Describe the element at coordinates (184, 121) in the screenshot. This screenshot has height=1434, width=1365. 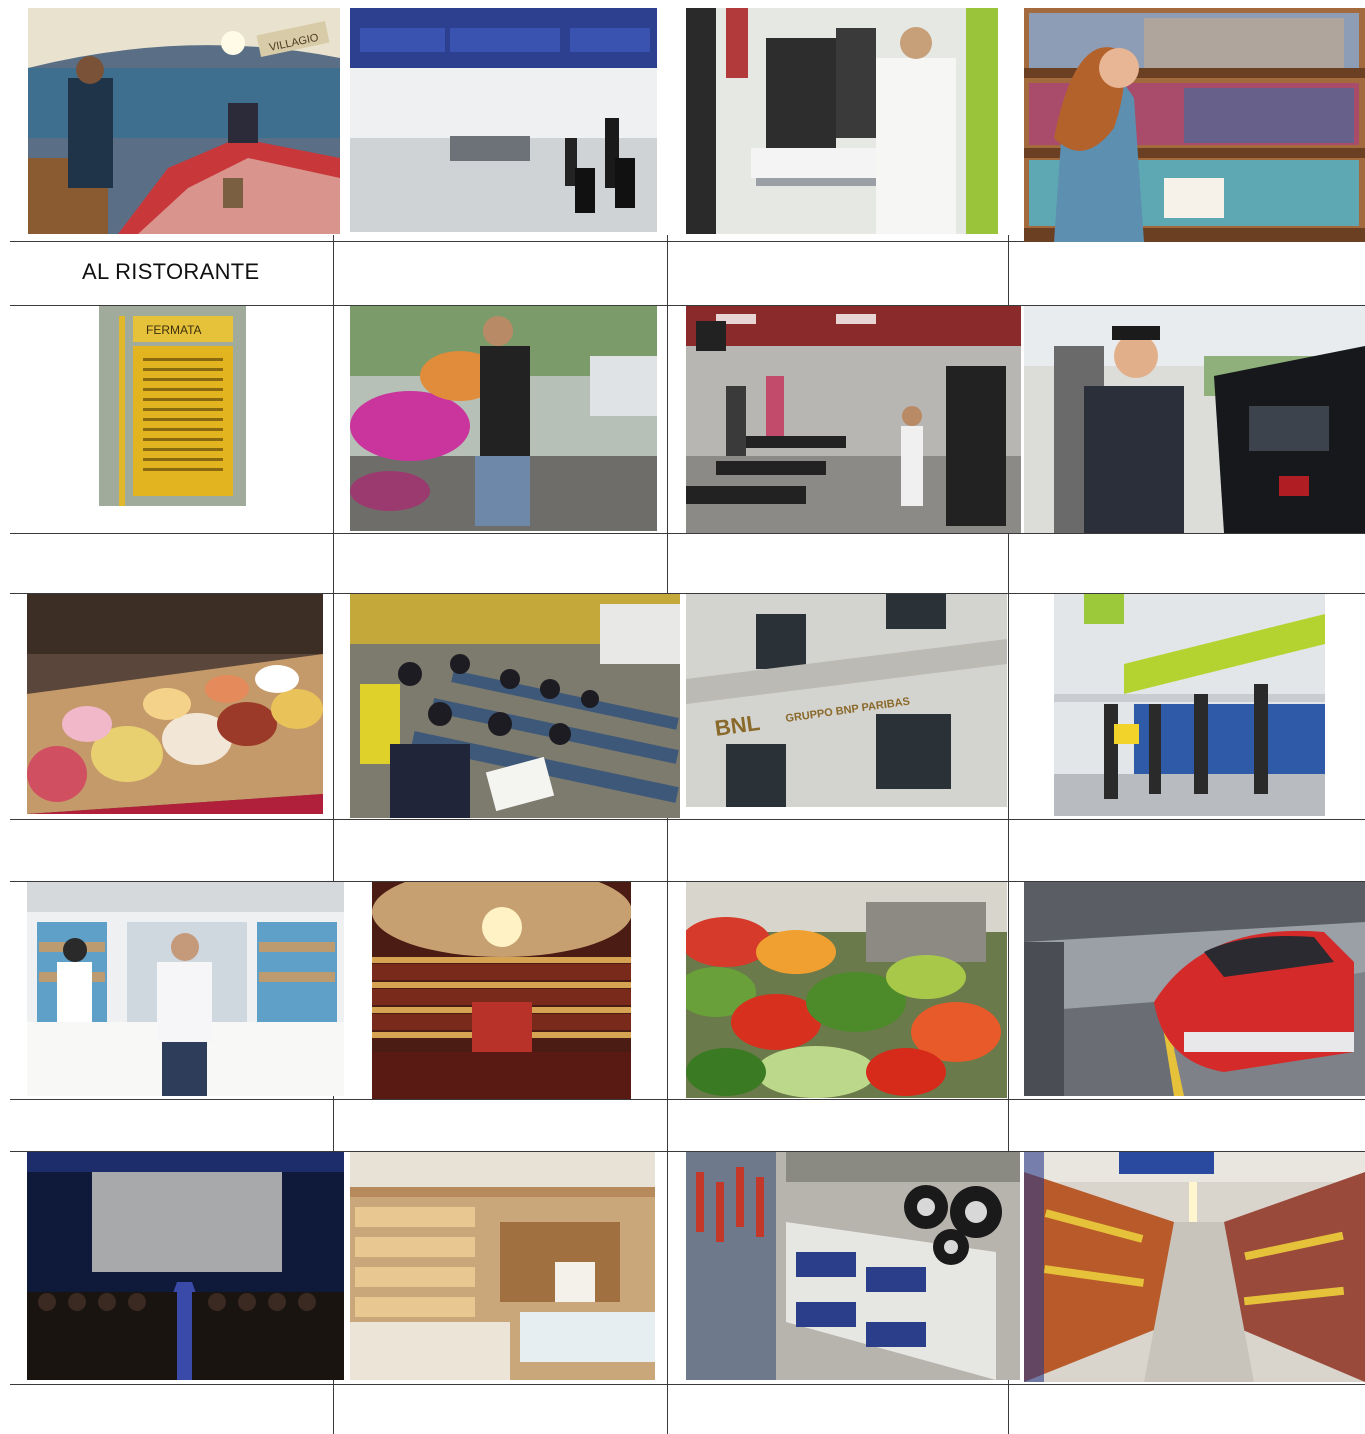
I see `restaurant-photo: VILLAGIO` at that location.